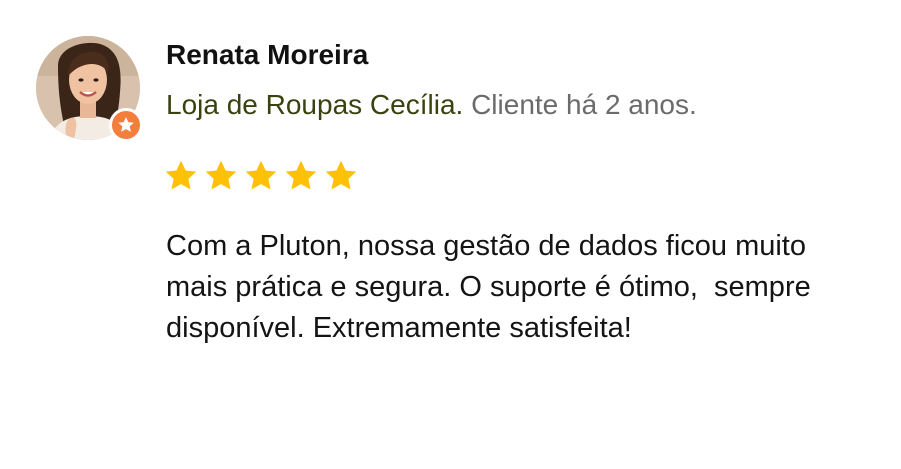 Image resolution: width=901 pixels, height=469 pixels. Describe the element at coordinates (311, 104) in the screenshot. I see `company-name: Loja de Roupas Cecília` at that location.